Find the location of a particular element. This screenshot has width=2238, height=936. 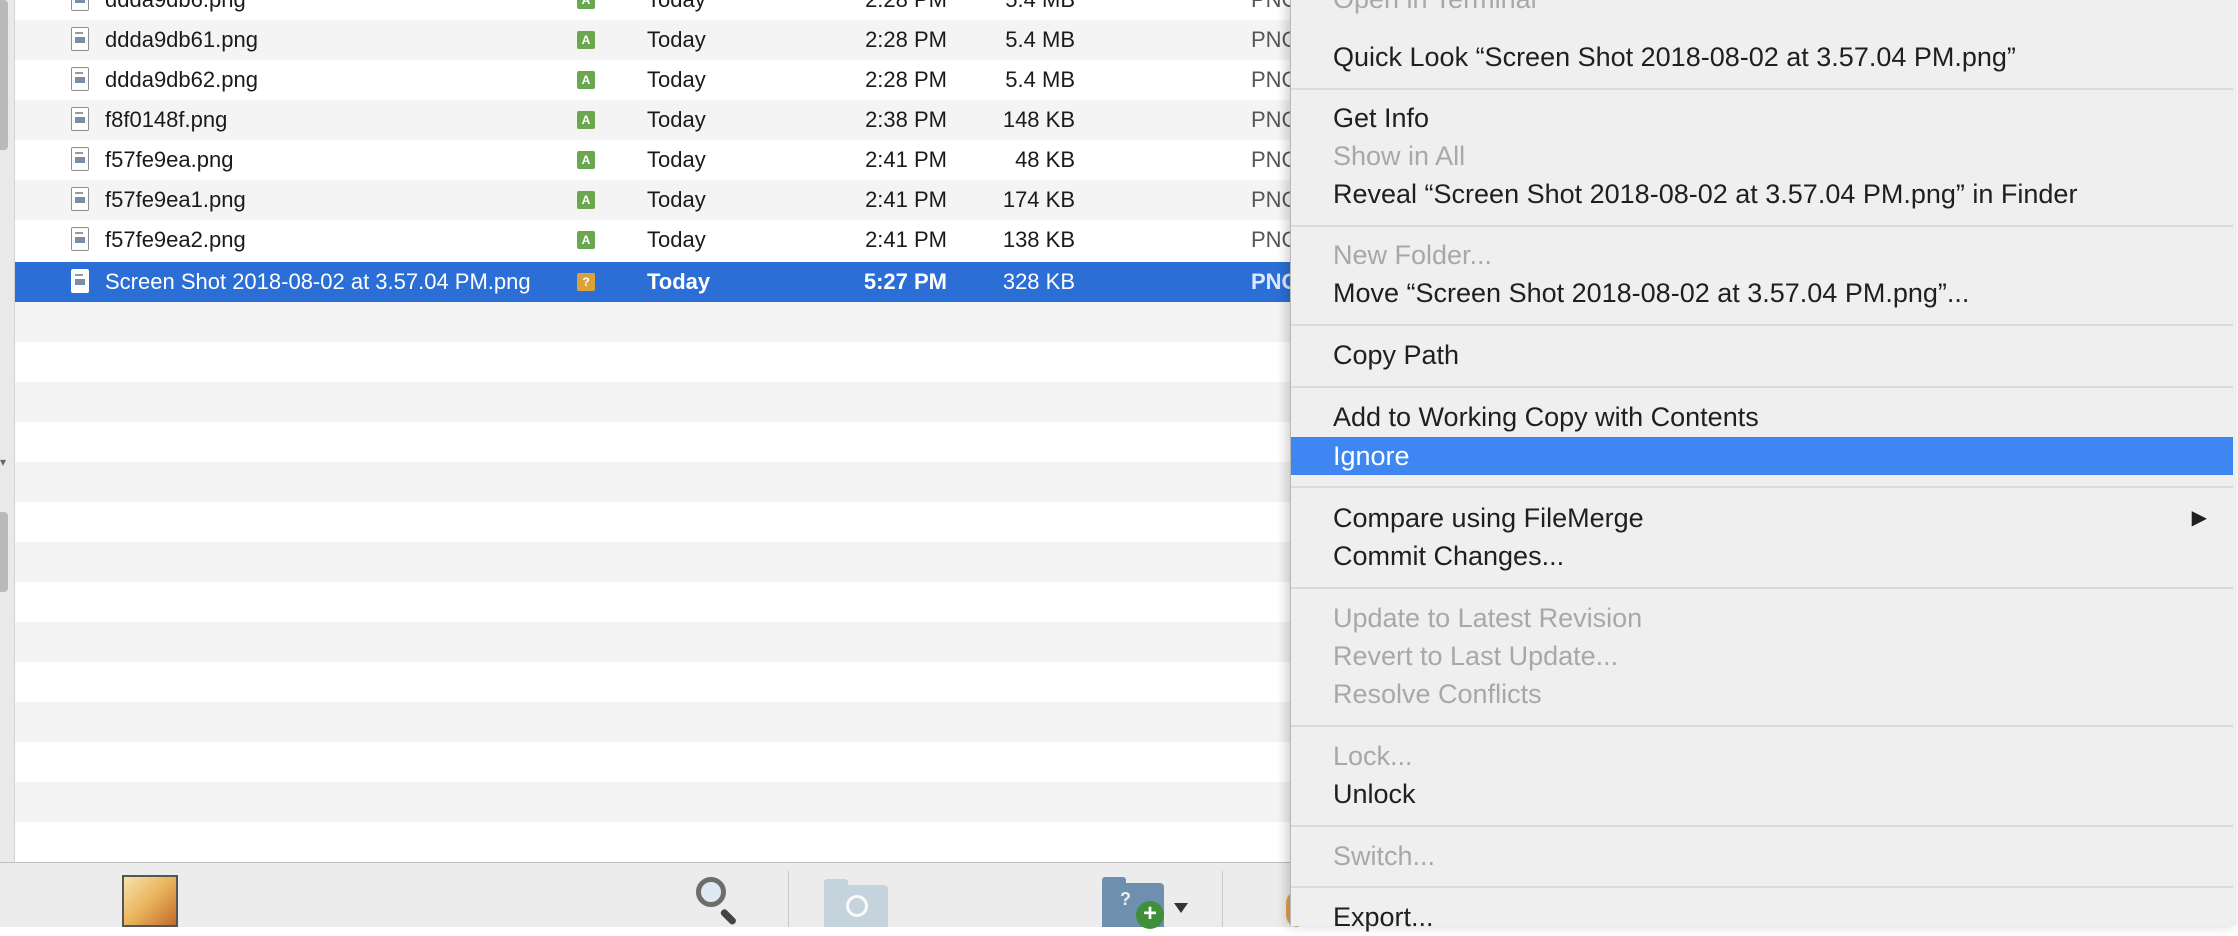

menu-item-ignore: Ignore is located at coordinates (1762, 456).